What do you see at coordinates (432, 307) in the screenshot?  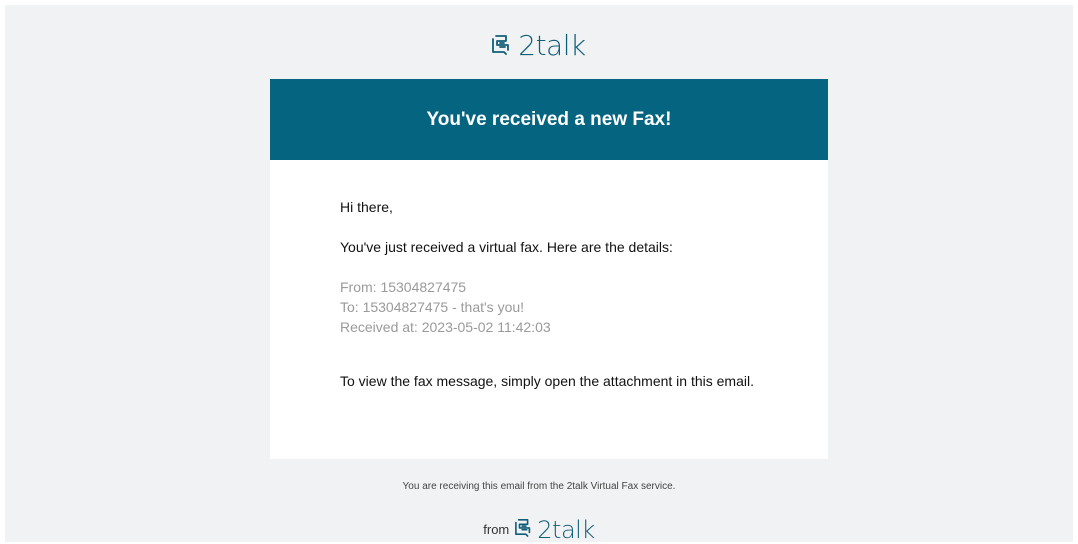 I see `fax-to: To: 15304827475 - that's you!` at bounding box center [432, 307].